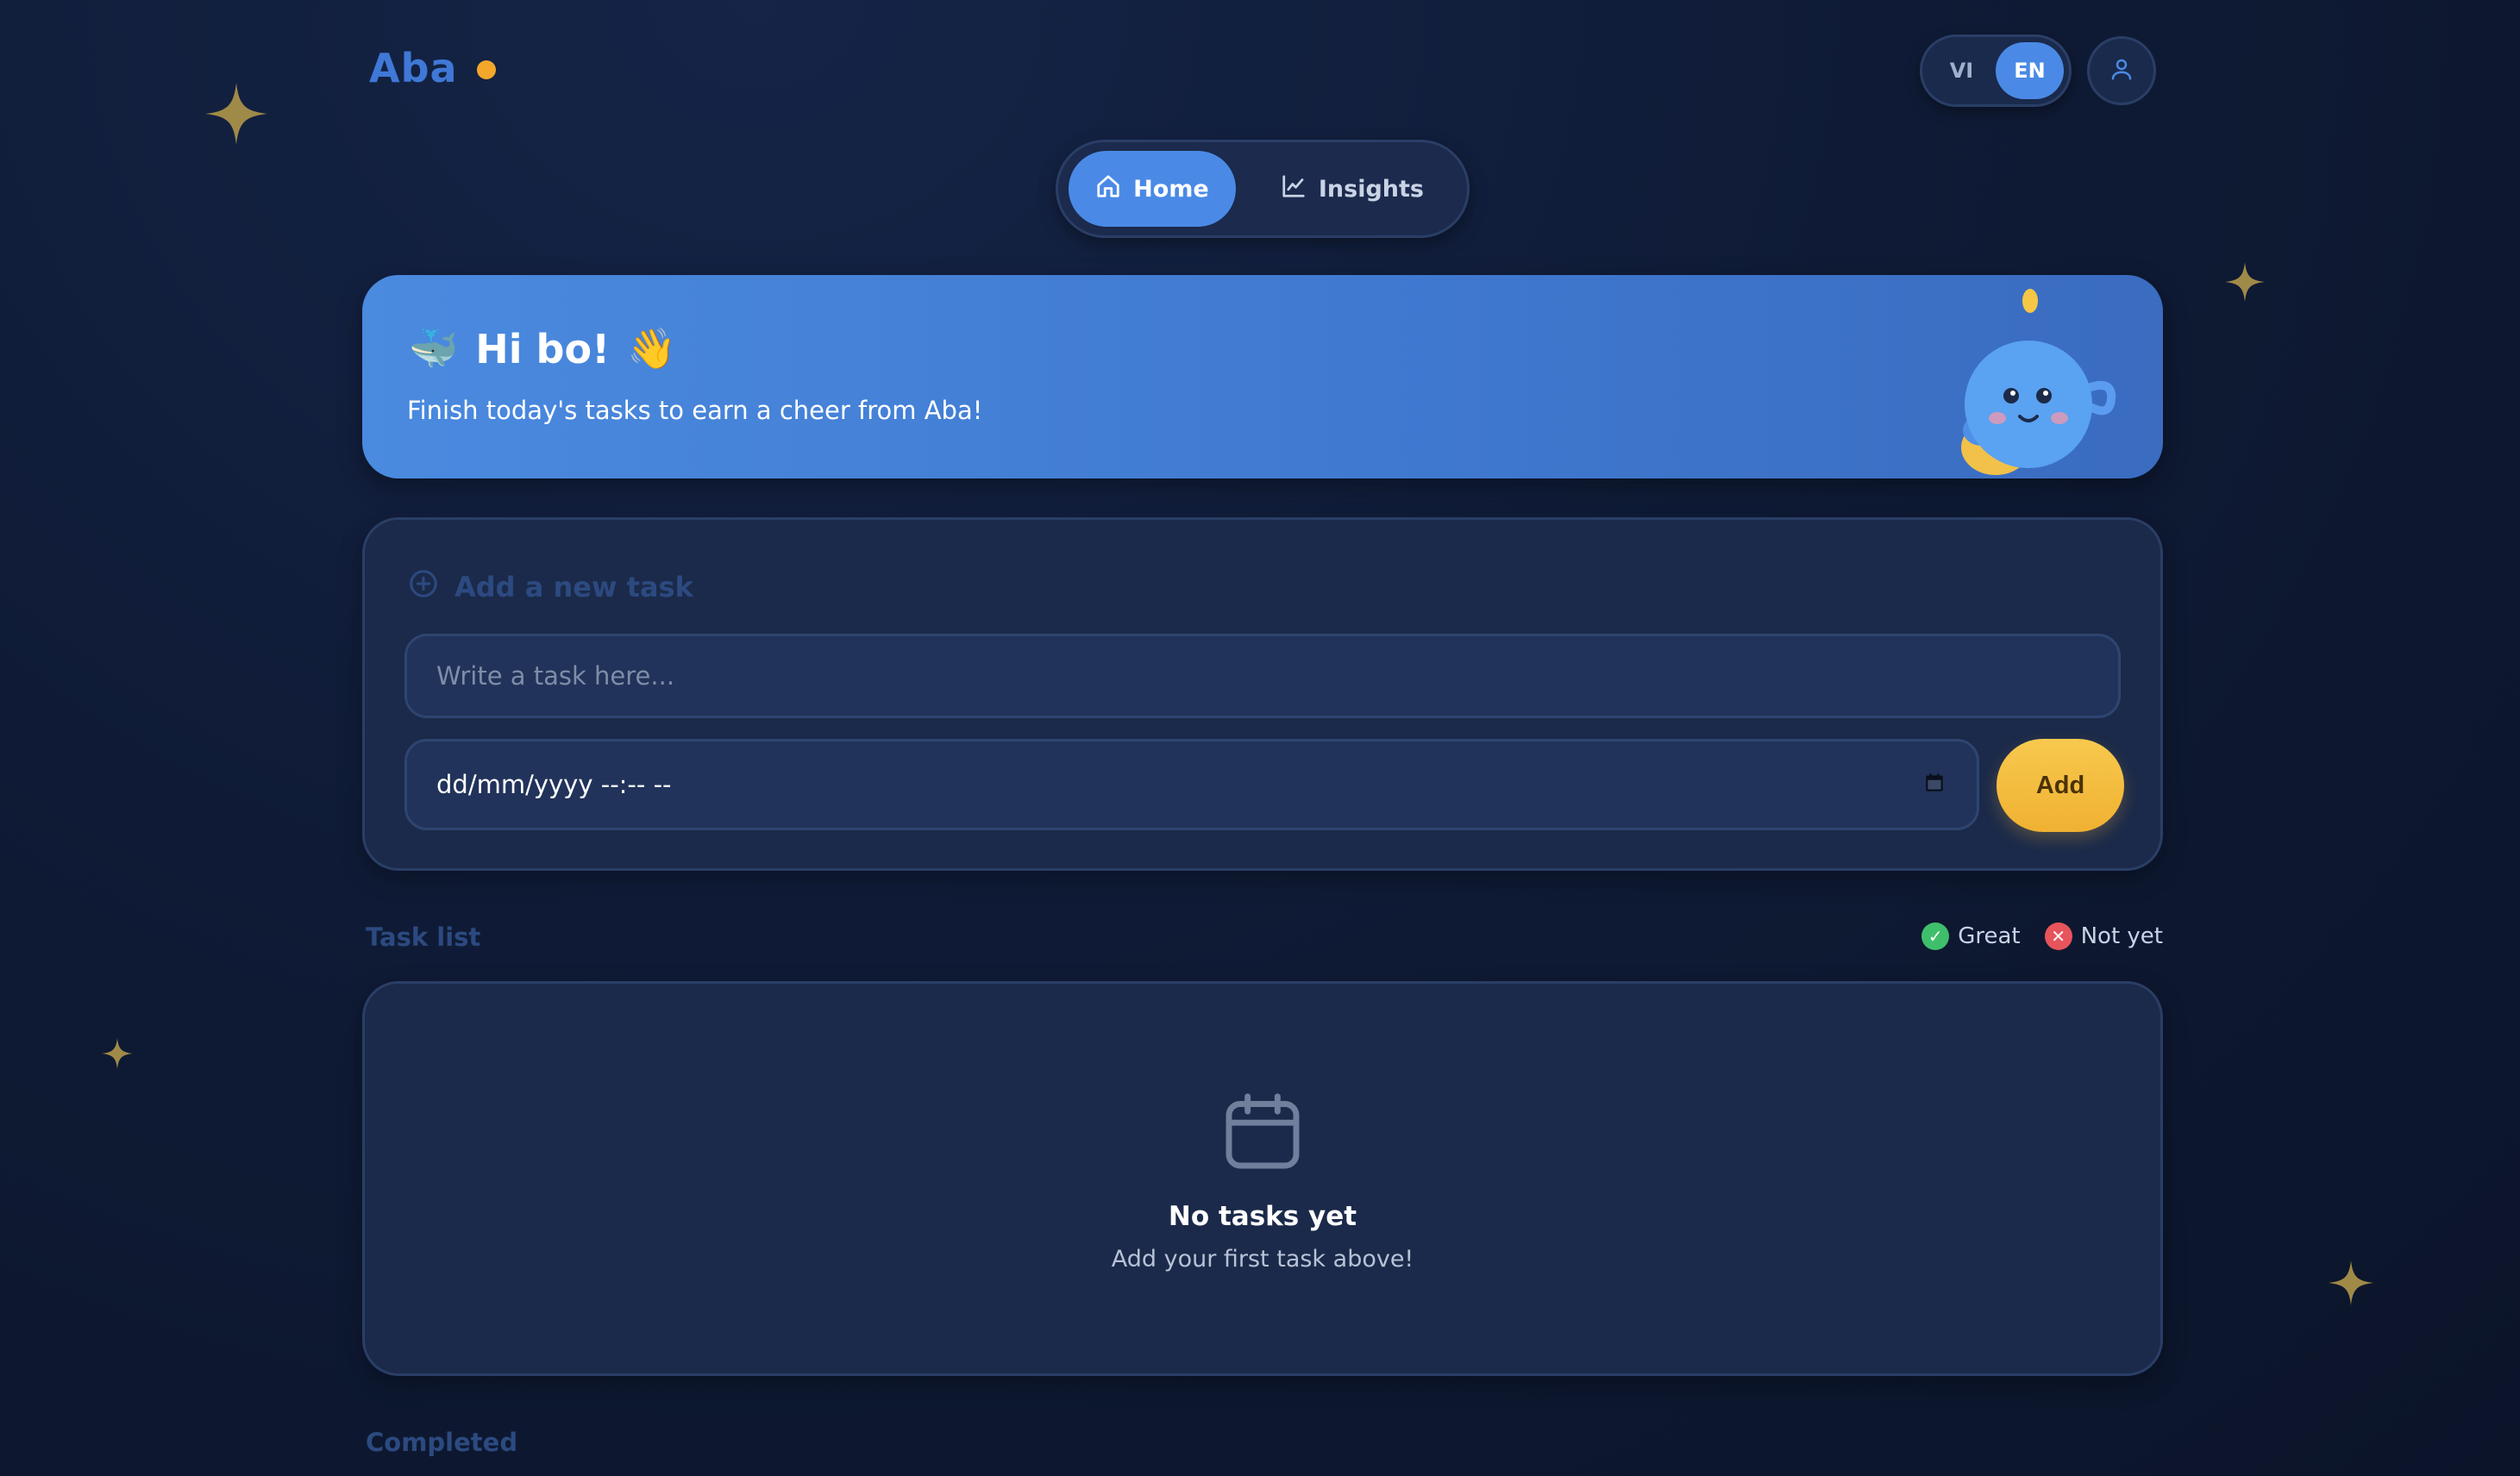 The height and width of the screenshot is (1476, 2520). I want to click on empty-title: No tasks yet, so click(1263, 1217).